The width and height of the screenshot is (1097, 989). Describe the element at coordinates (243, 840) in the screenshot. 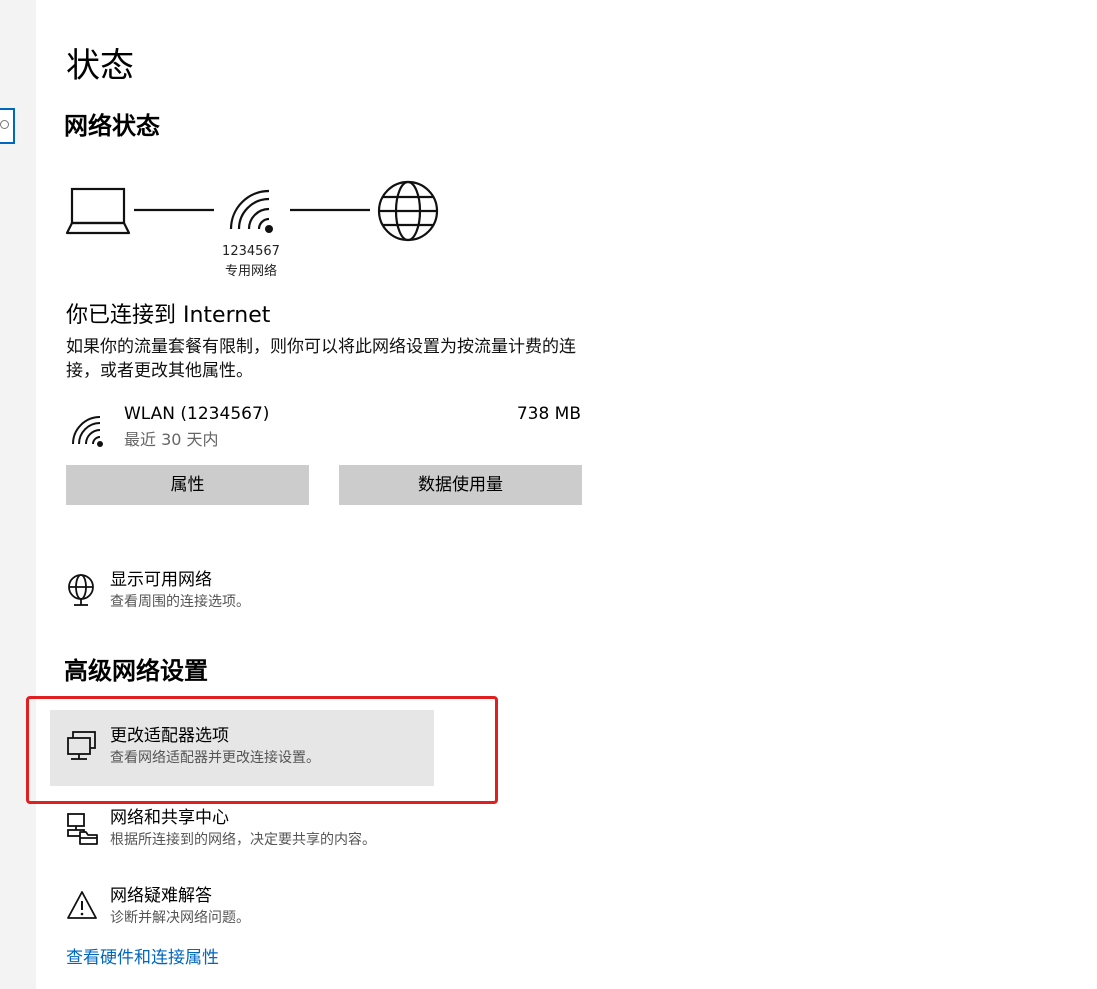

I see `sharing-center-description: 根据所连接到的网络，决定要共享的内容。` at that location.